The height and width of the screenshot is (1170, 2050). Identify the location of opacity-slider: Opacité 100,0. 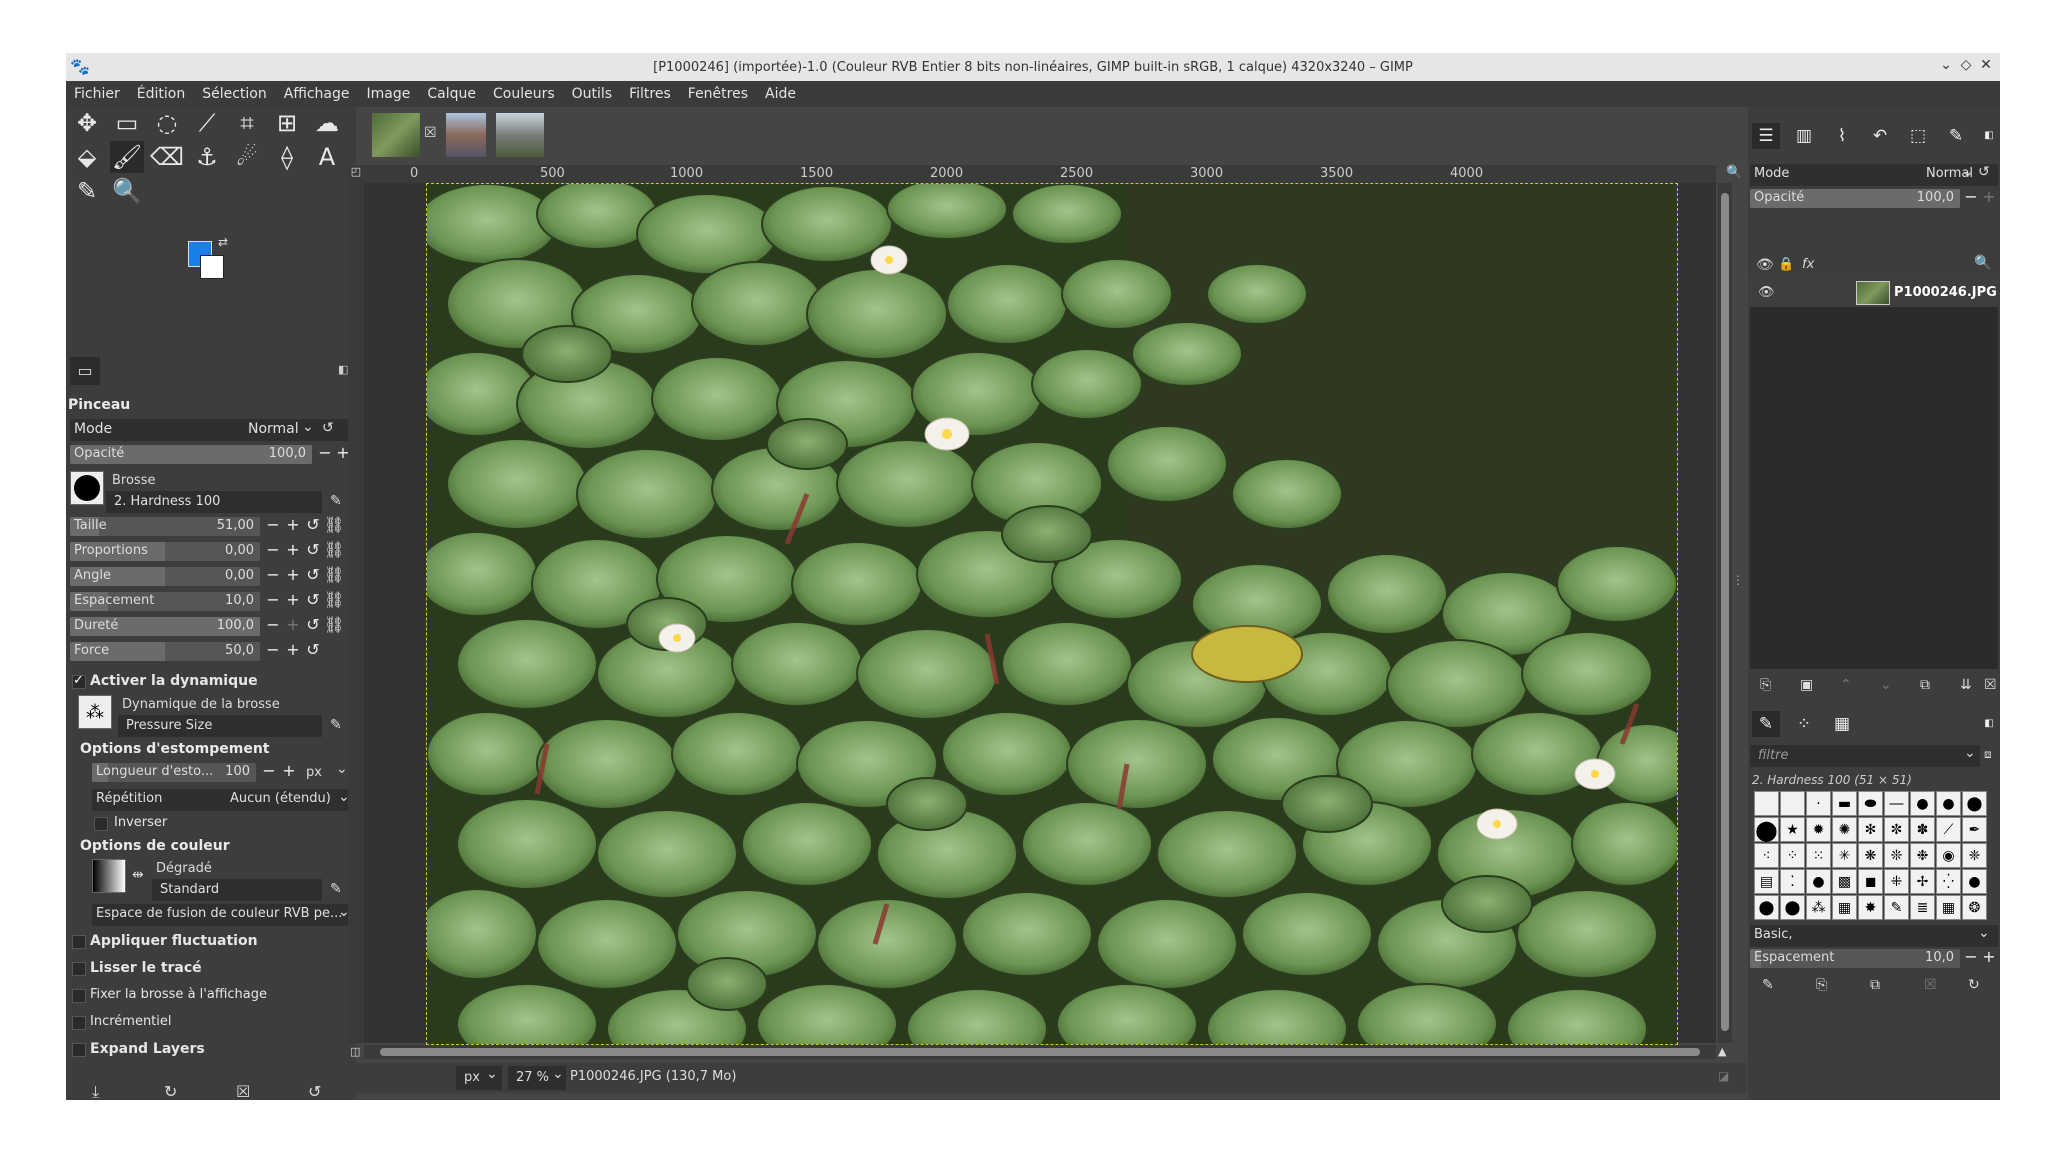
(191, 454).